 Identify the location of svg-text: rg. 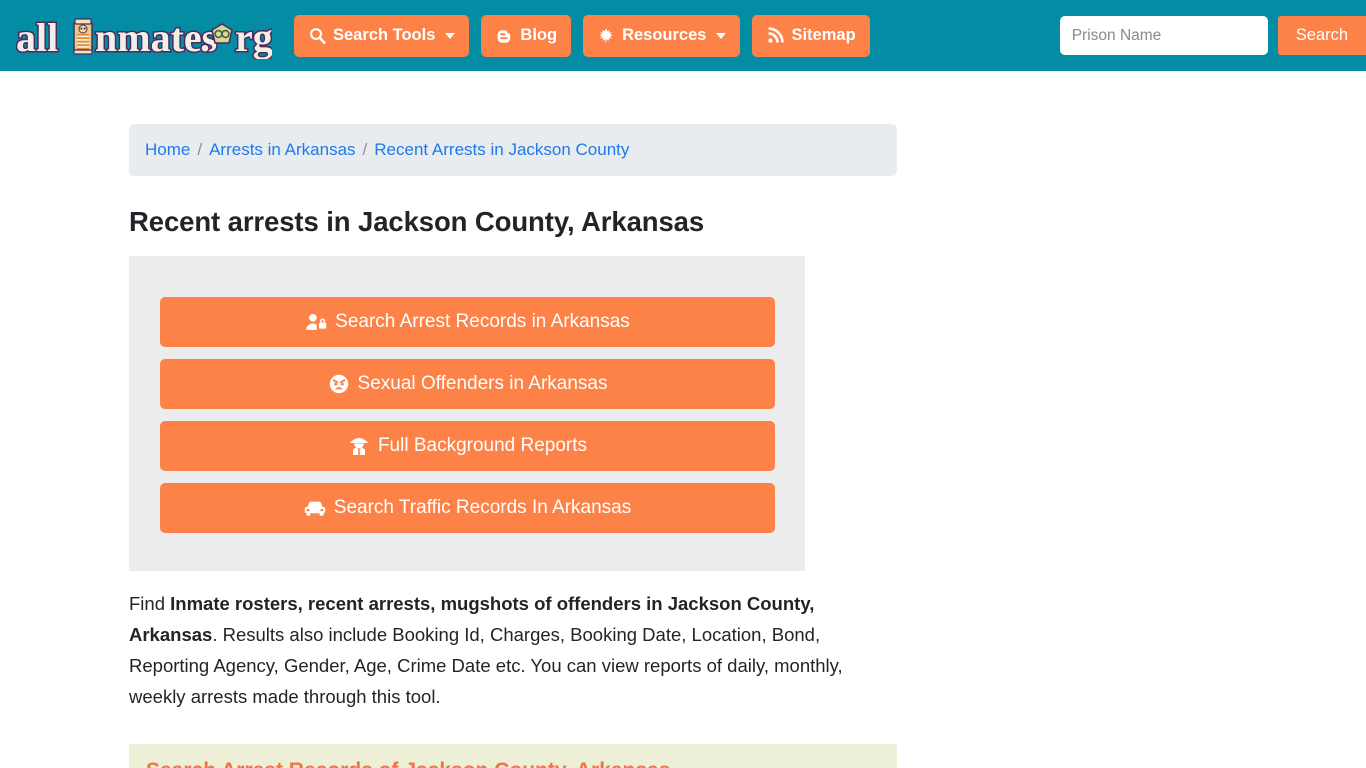
(253, 37).